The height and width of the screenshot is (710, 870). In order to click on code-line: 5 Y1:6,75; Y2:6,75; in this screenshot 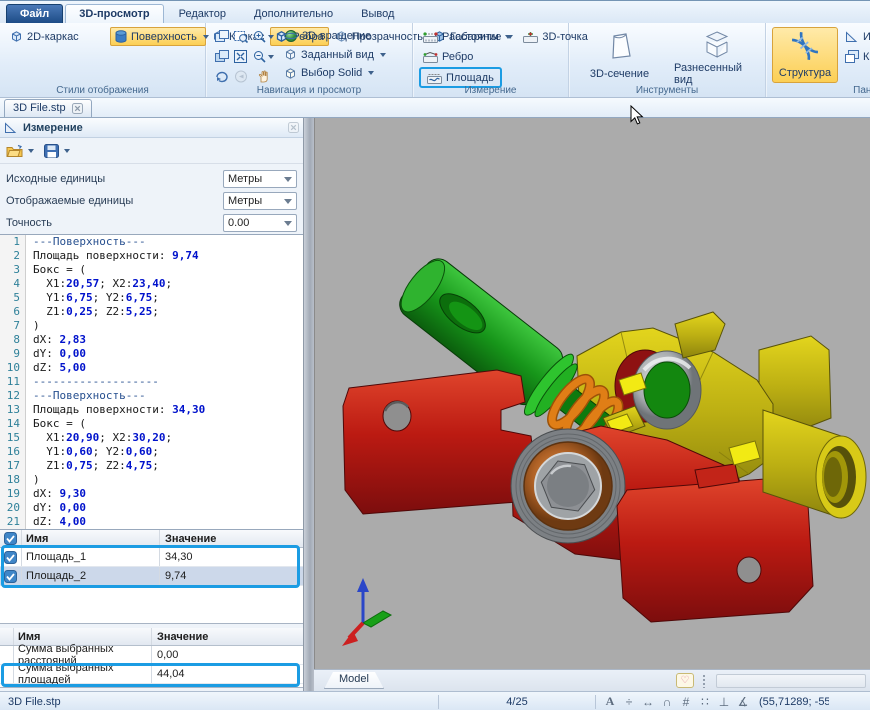, I will do `click(151, 298)`.